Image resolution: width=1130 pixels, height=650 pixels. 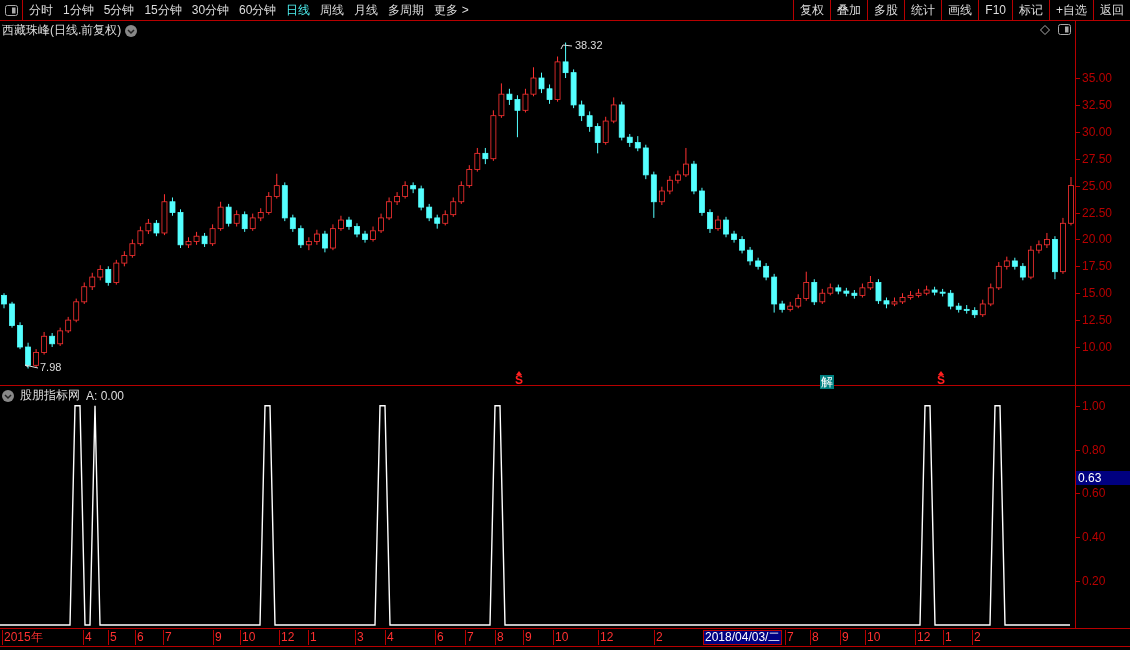 What do you see at coordinates (112, 637) in the screenshot?
I see `date-axis-label: 5` at bounding box center [112, 637].